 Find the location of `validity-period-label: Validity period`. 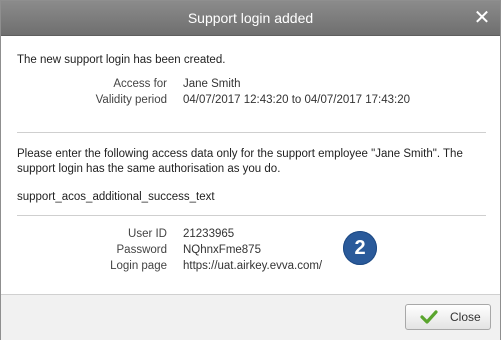

validity-period-label: Validity period is located at coordinates (131, 100).